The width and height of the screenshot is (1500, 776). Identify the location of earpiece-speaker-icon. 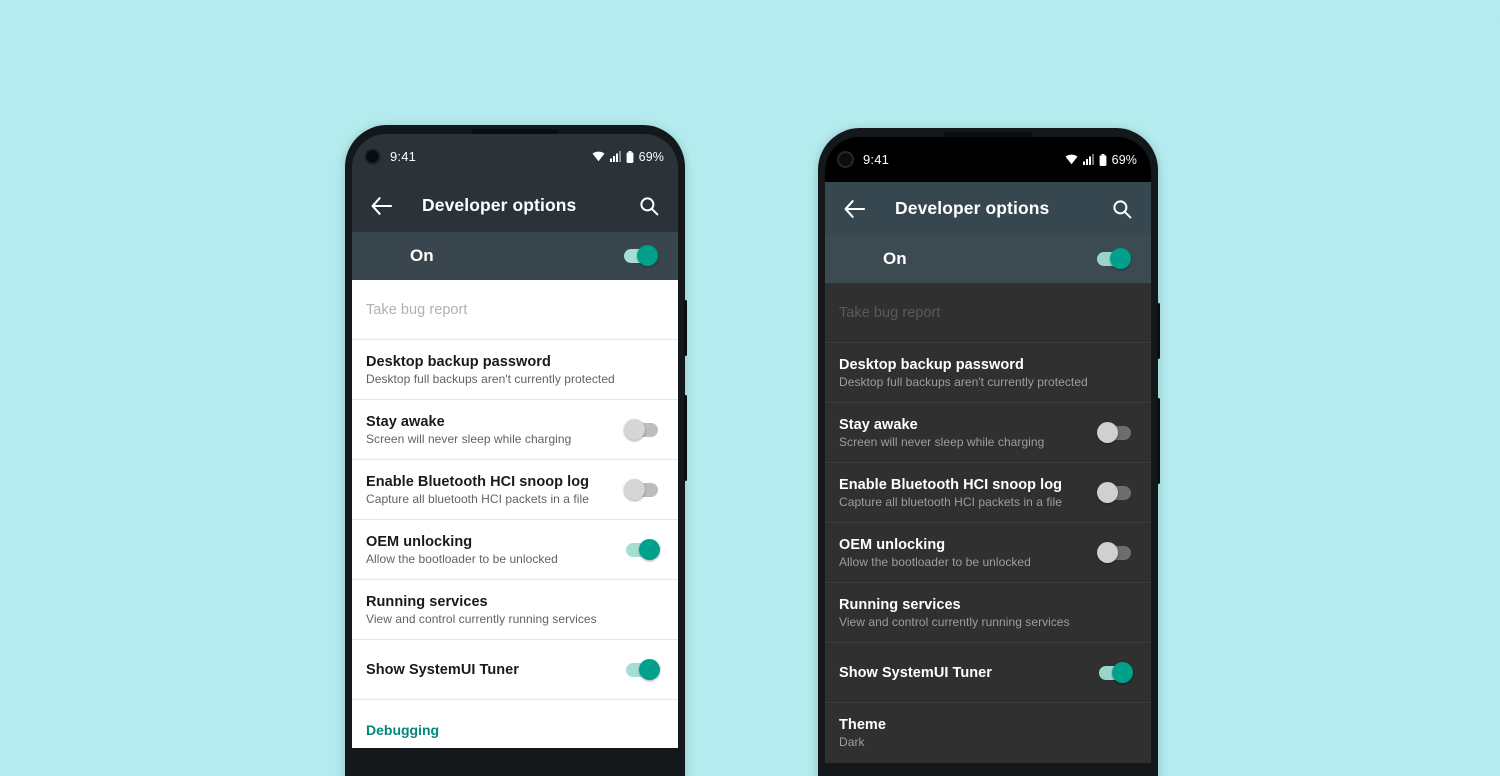
(988, 134).